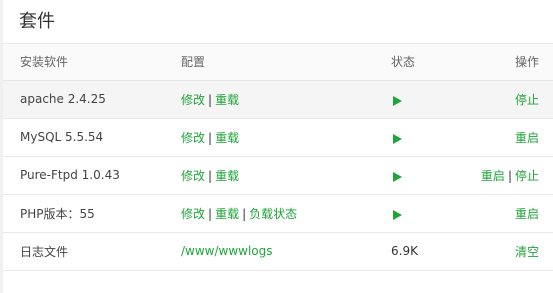  Describe the element at coordinates (286, 251) in the screenshot. I see `config-cell: /www/wwwlogs` at that location.